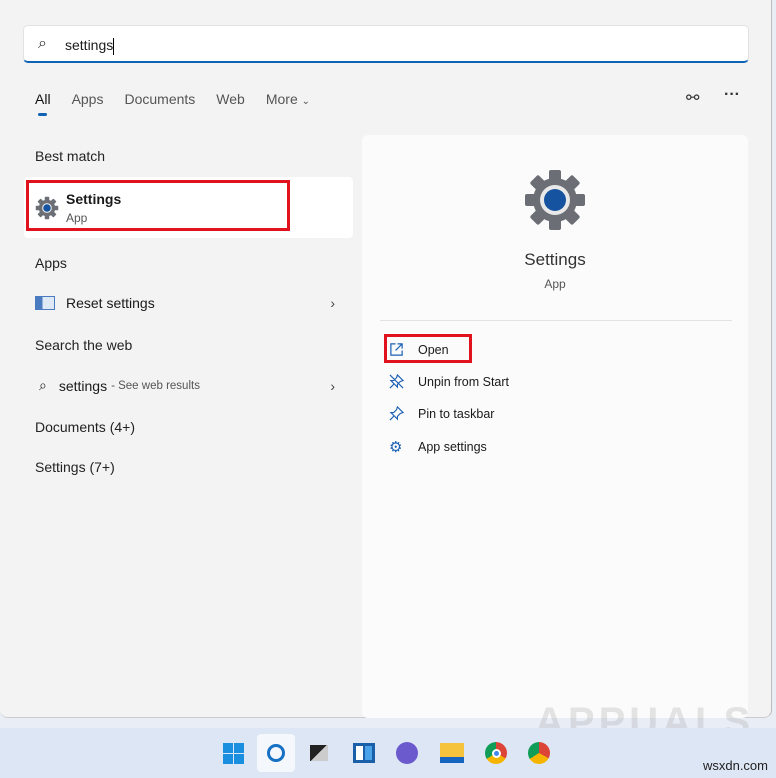 This screenshot has height=778, width=776. I want to click on chat-icon, so click(407, 753).